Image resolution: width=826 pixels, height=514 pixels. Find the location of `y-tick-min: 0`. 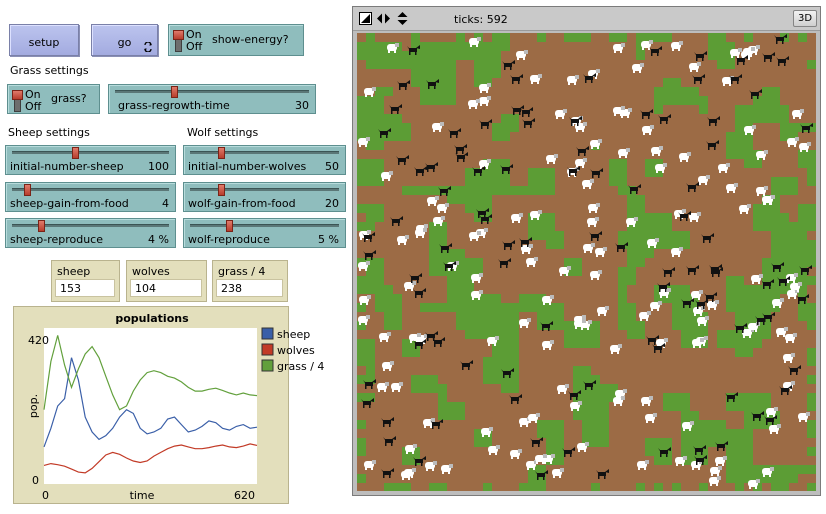

y-tick-min: 0 is located at coordinates (35, 480).